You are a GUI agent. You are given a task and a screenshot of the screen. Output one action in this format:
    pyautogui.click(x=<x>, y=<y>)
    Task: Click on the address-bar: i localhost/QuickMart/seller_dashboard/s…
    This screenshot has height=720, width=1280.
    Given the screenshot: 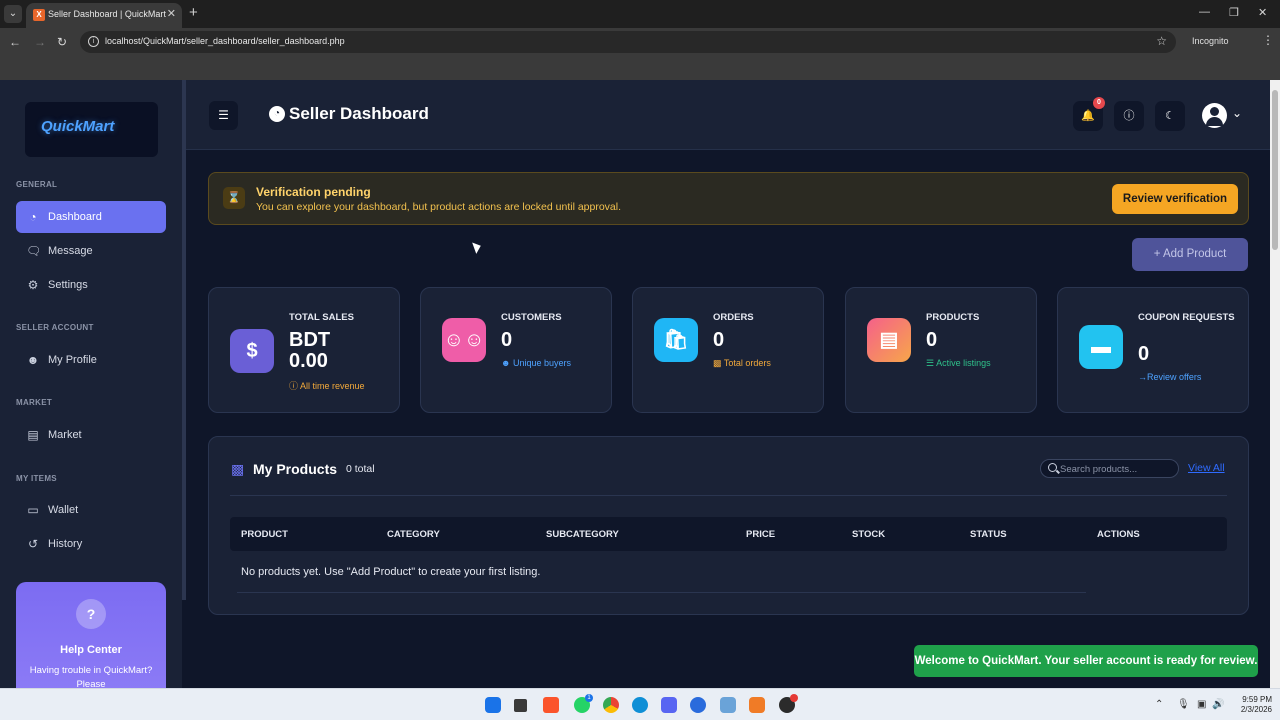 What is the action you would take?
    pyautogui.click(x=628, y=42)
    